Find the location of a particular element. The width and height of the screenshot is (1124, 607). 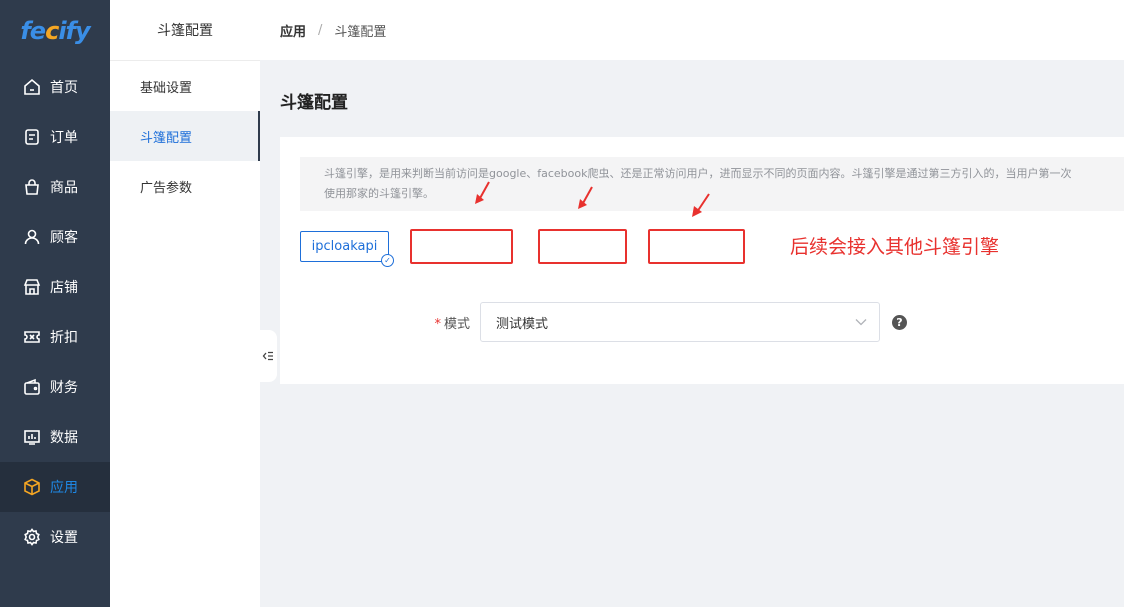

chevron-down-icon is located at coordinates (861, 322).